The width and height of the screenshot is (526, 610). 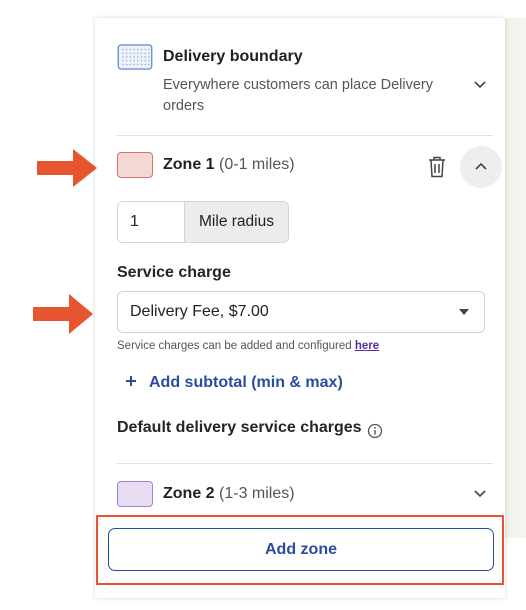 What do you see at coordinates (236, 222) in the screenshot?
I see `mile-radius-unit: Mile radius` at bounding box center [236, 222].